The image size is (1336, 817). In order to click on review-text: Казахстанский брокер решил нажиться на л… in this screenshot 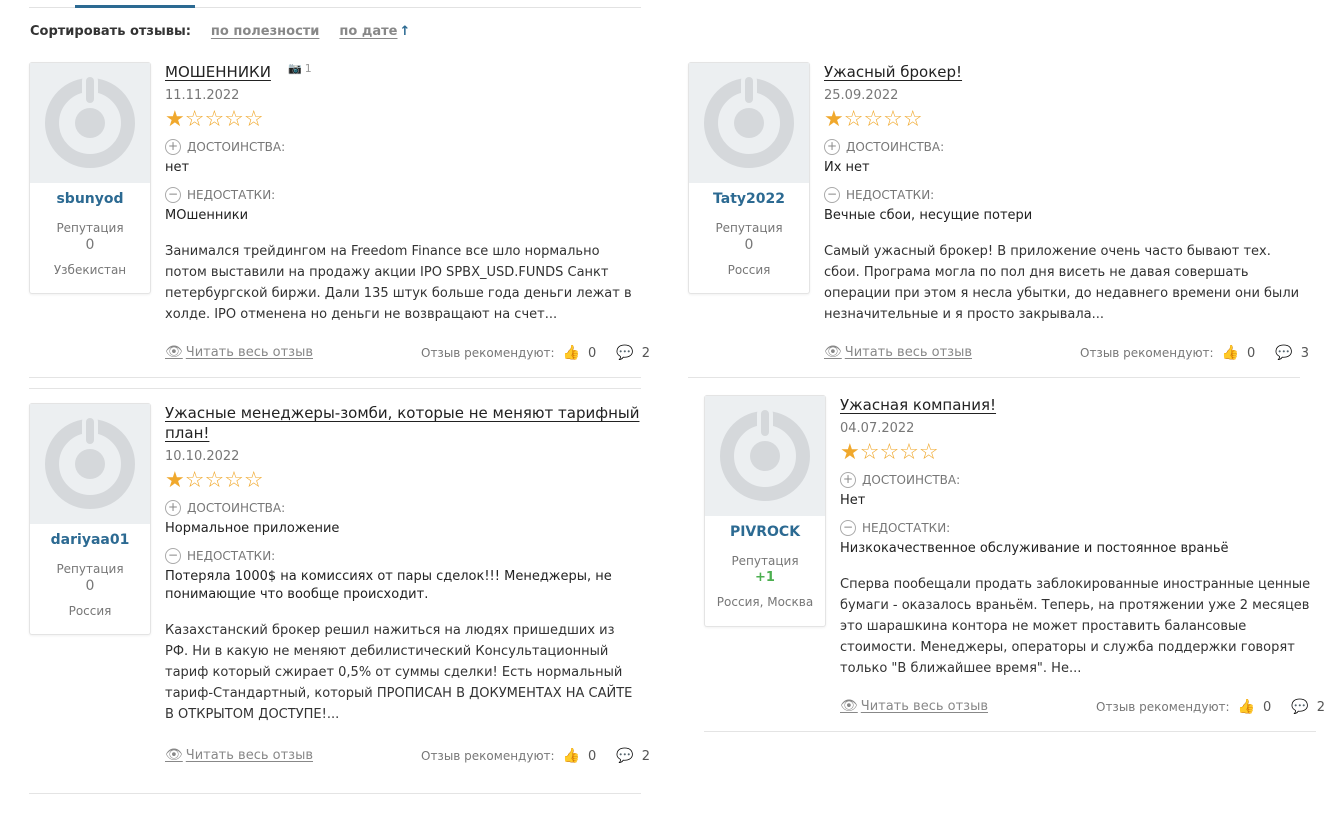, I will do `click(399, 672)`.